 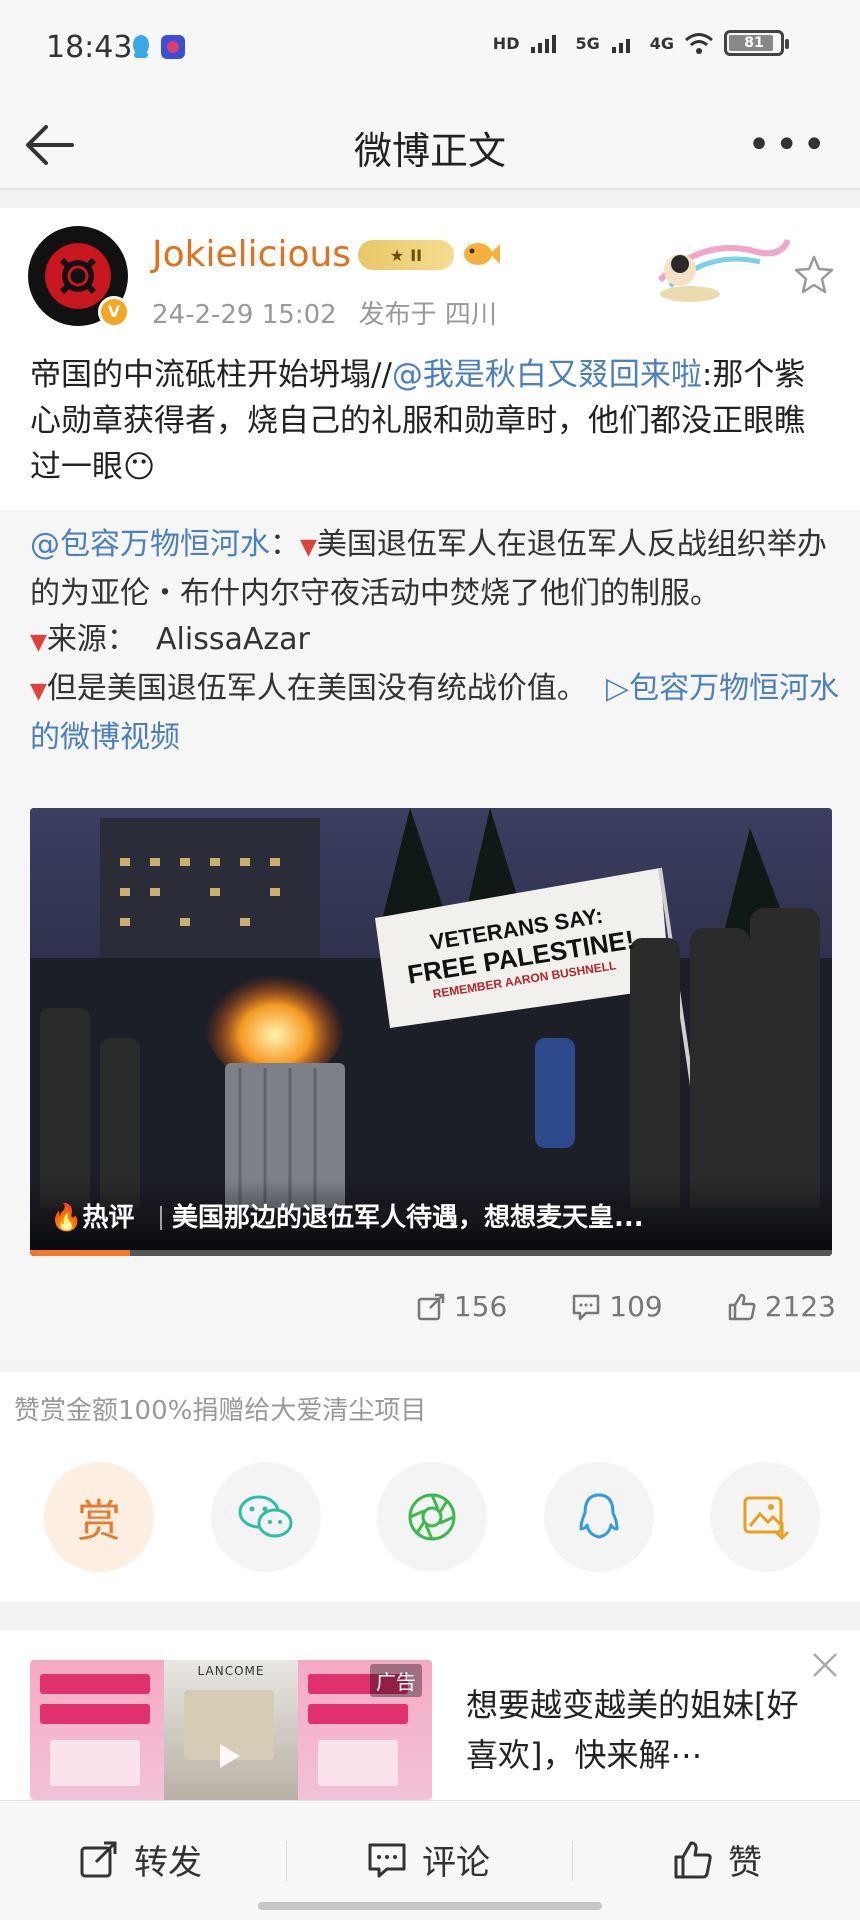 I want to click on avatar-emblem-icon, so click(x=78, y=276).